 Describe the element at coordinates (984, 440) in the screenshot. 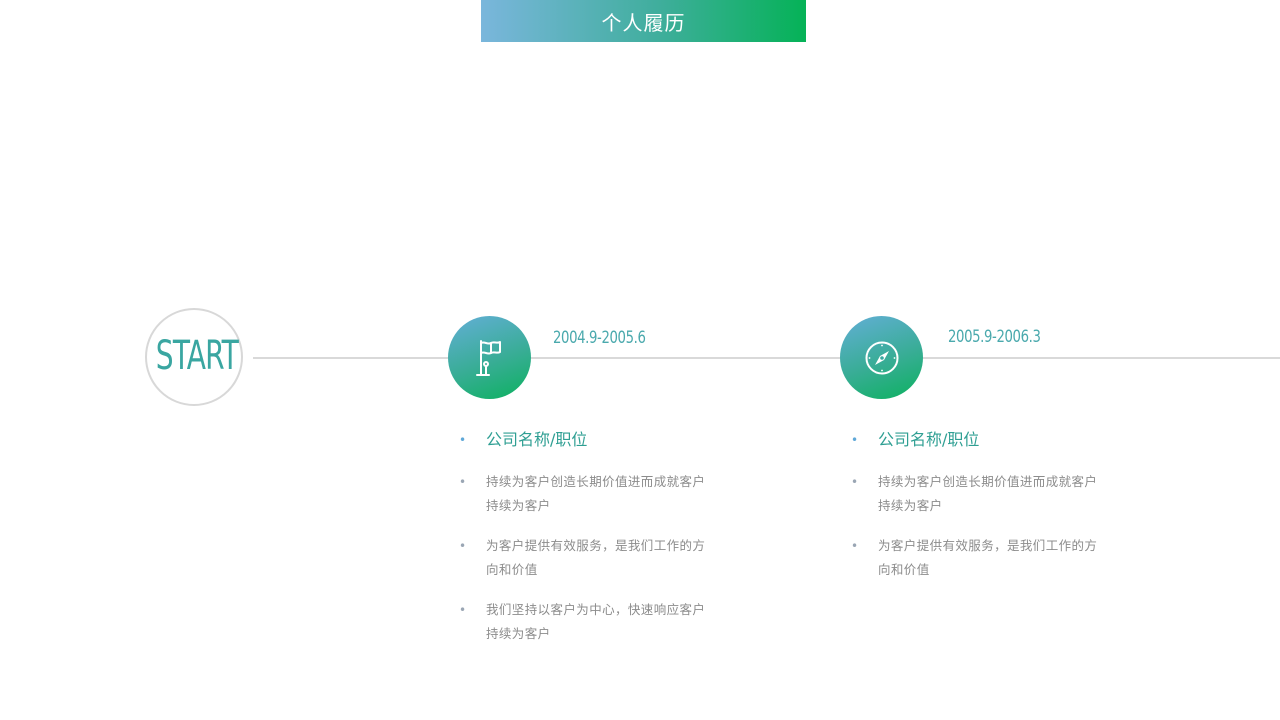

I see `entry-2-heading-item: • 公司名称/职位` at that location.